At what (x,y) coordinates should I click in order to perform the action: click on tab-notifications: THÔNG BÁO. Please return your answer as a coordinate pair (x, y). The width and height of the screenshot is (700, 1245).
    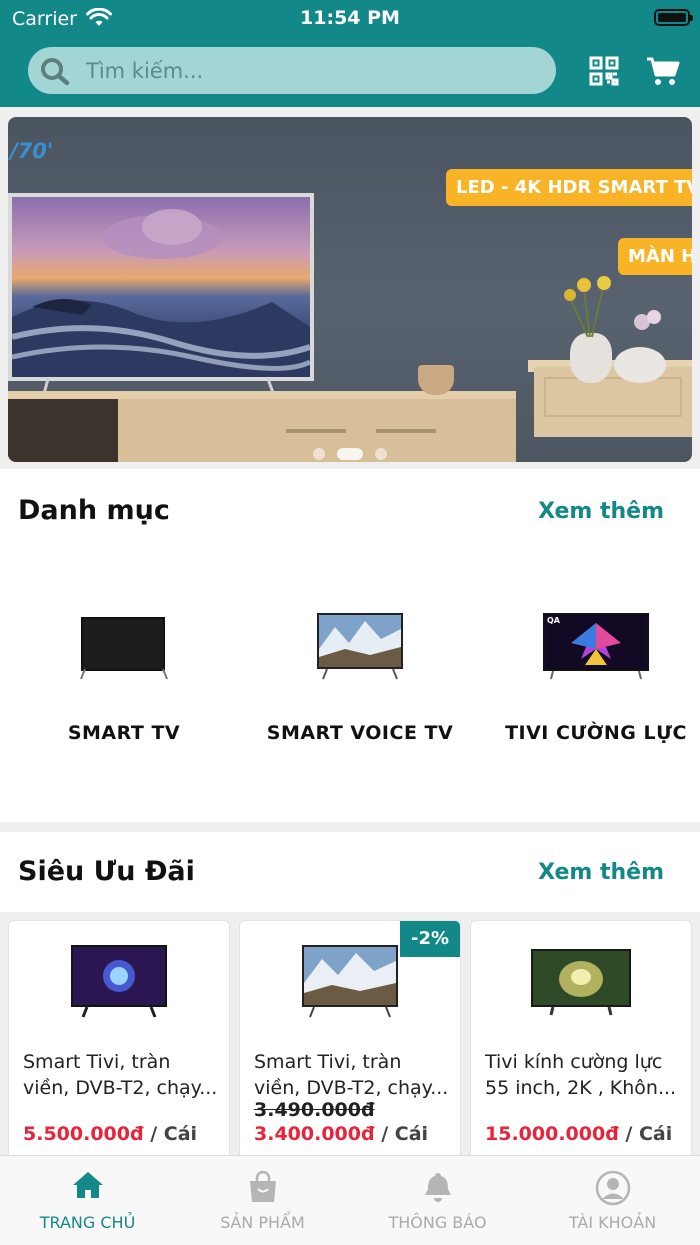
    Looking at the image, I should click on (437, 1200).